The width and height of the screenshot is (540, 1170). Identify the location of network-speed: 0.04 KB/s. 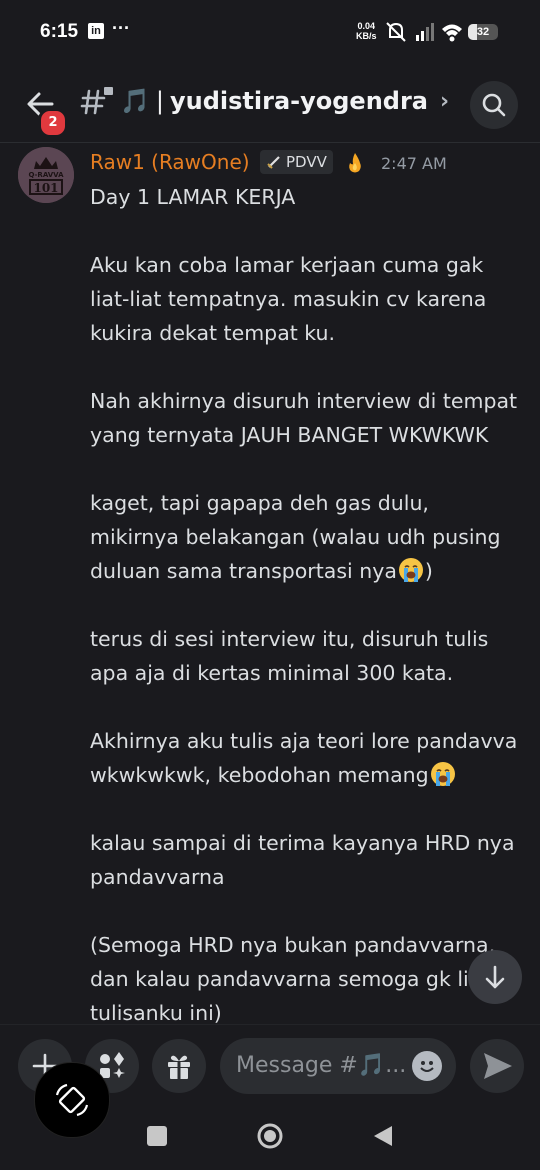
(366, 31).